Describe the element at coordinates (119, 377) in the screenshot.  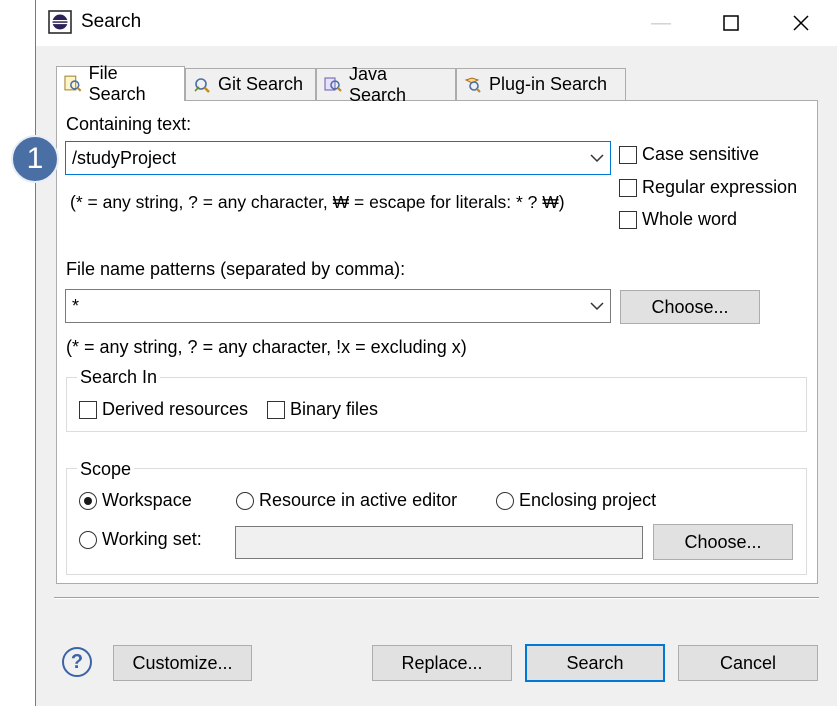
I see `search-in-title: Search In` at that location.